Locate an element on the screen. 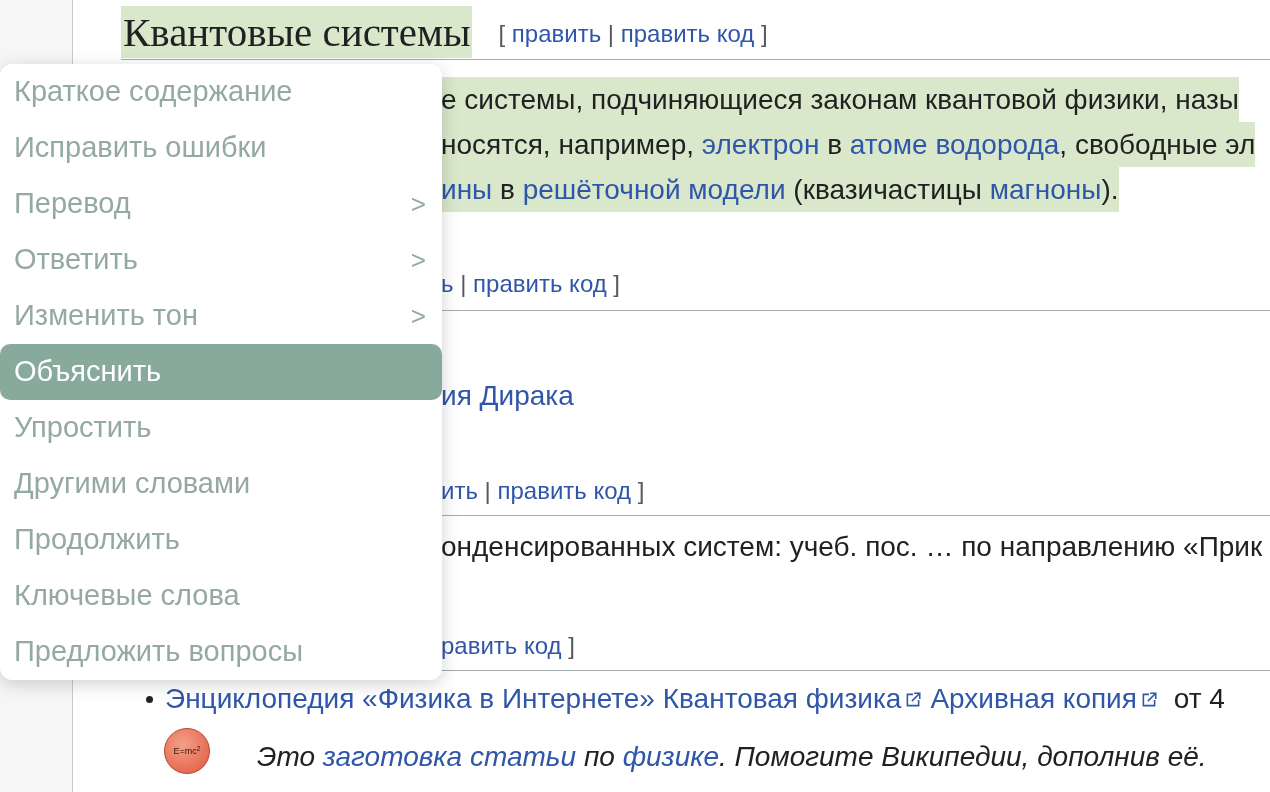 The width and height of the screenshot is (1270, 792). link: ь is located at coordinates (447, 283).